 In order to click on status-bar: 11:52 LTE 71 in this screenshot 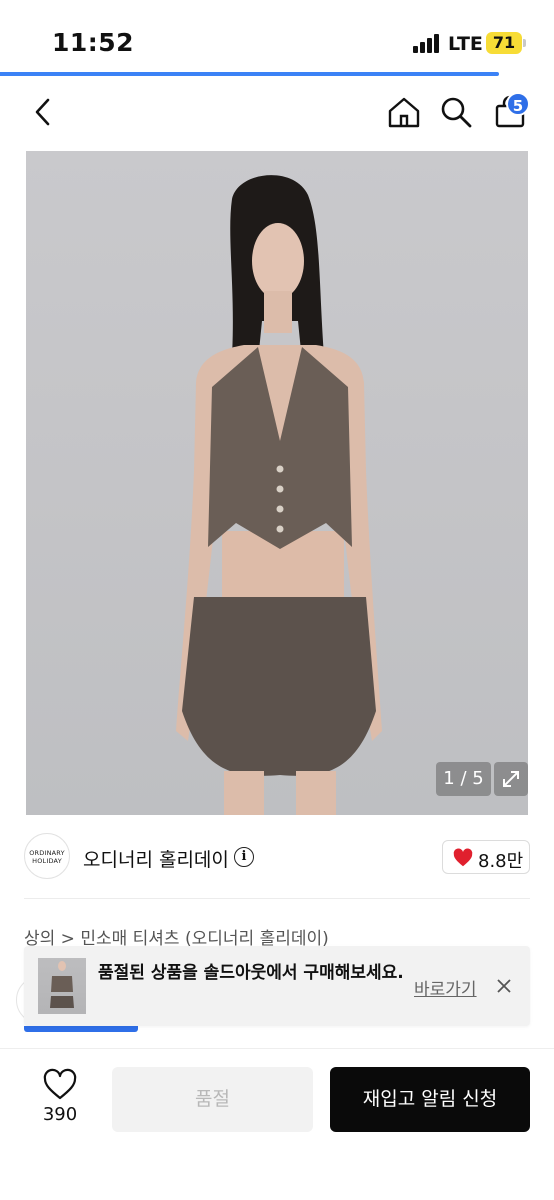, I will do `click(277, 37)`.